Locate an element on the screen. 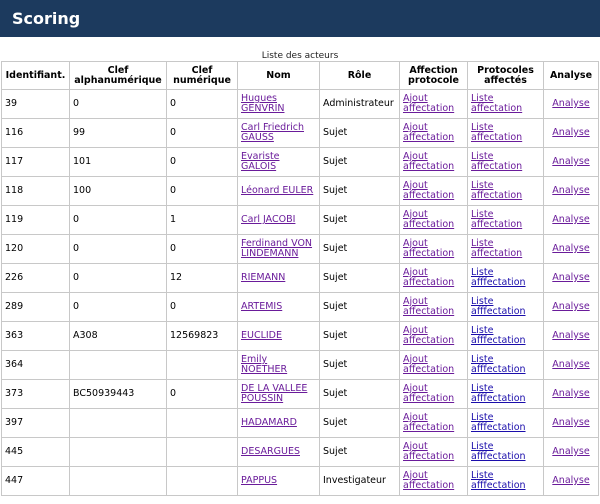  cell-identifiant: 363 is located at coordinates (35, 336).